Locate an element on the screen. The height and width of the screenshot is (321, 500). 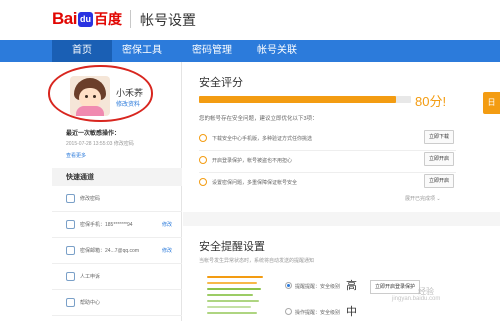
security-item-text: 设置密保问题，多重保障保证帐号安全 is located at coordinates (255, 183).